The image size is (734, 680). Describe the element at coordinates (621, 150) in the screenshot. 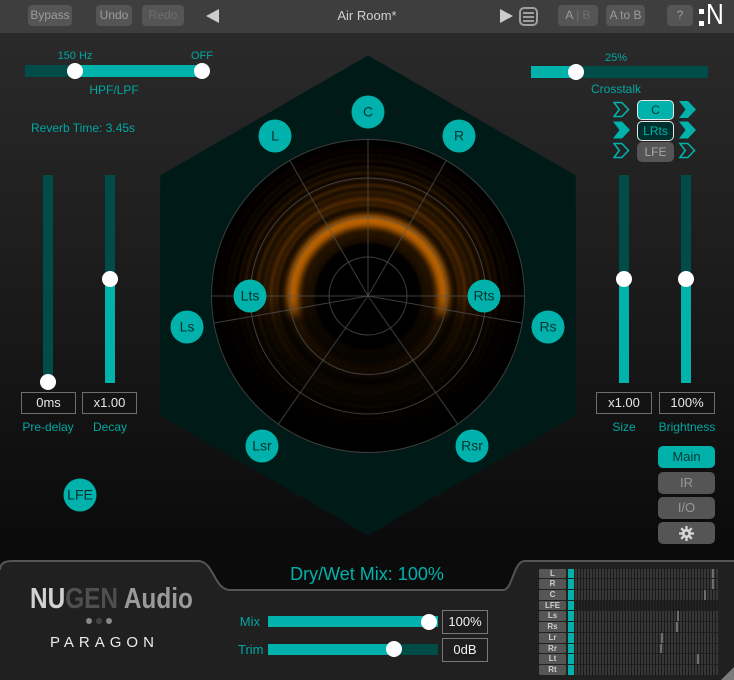

I see `routing-in-chevron-lfe` at that location.